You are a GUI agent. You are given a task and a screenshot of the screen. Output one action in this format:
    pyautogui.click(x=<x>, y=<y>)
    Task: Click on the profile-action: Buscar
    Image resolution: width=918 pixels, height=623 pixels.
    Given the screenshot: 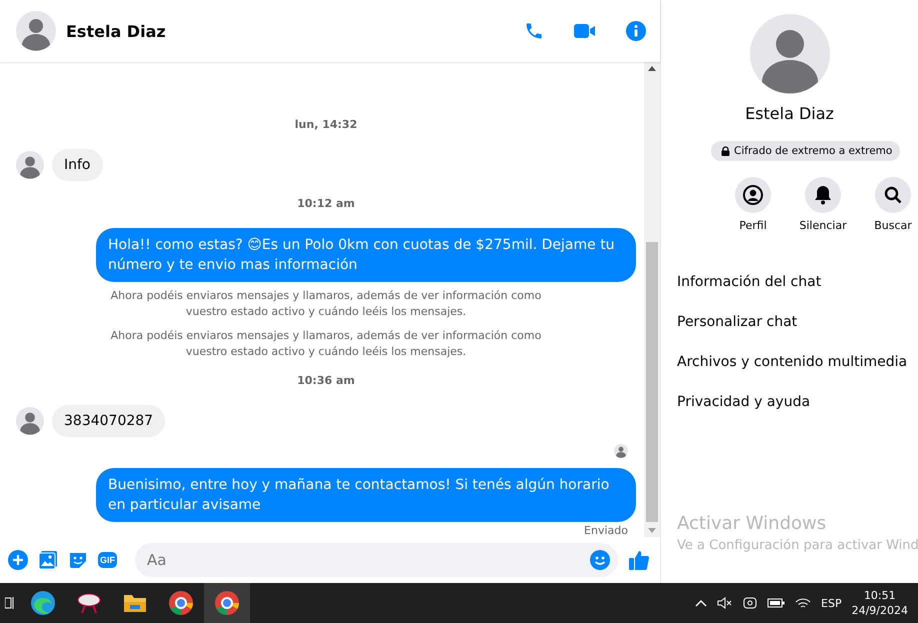 What is the action you would take?
    pyautogui.click(x=891, y=204)
    